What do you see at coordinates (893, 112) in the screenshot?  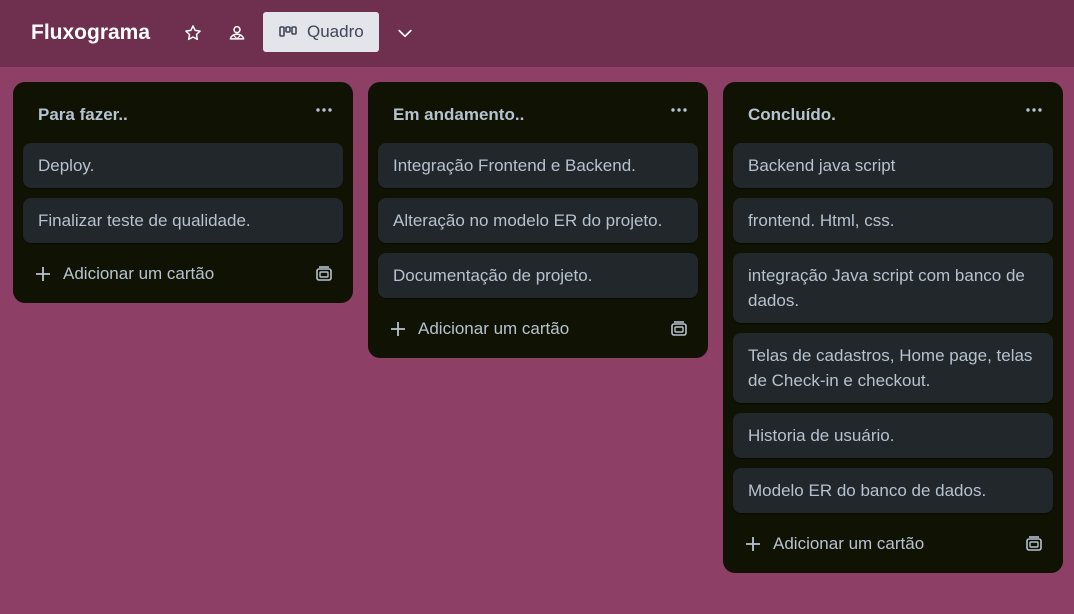 I see `list-header: Concluído.` at bounding box center [893, 112].